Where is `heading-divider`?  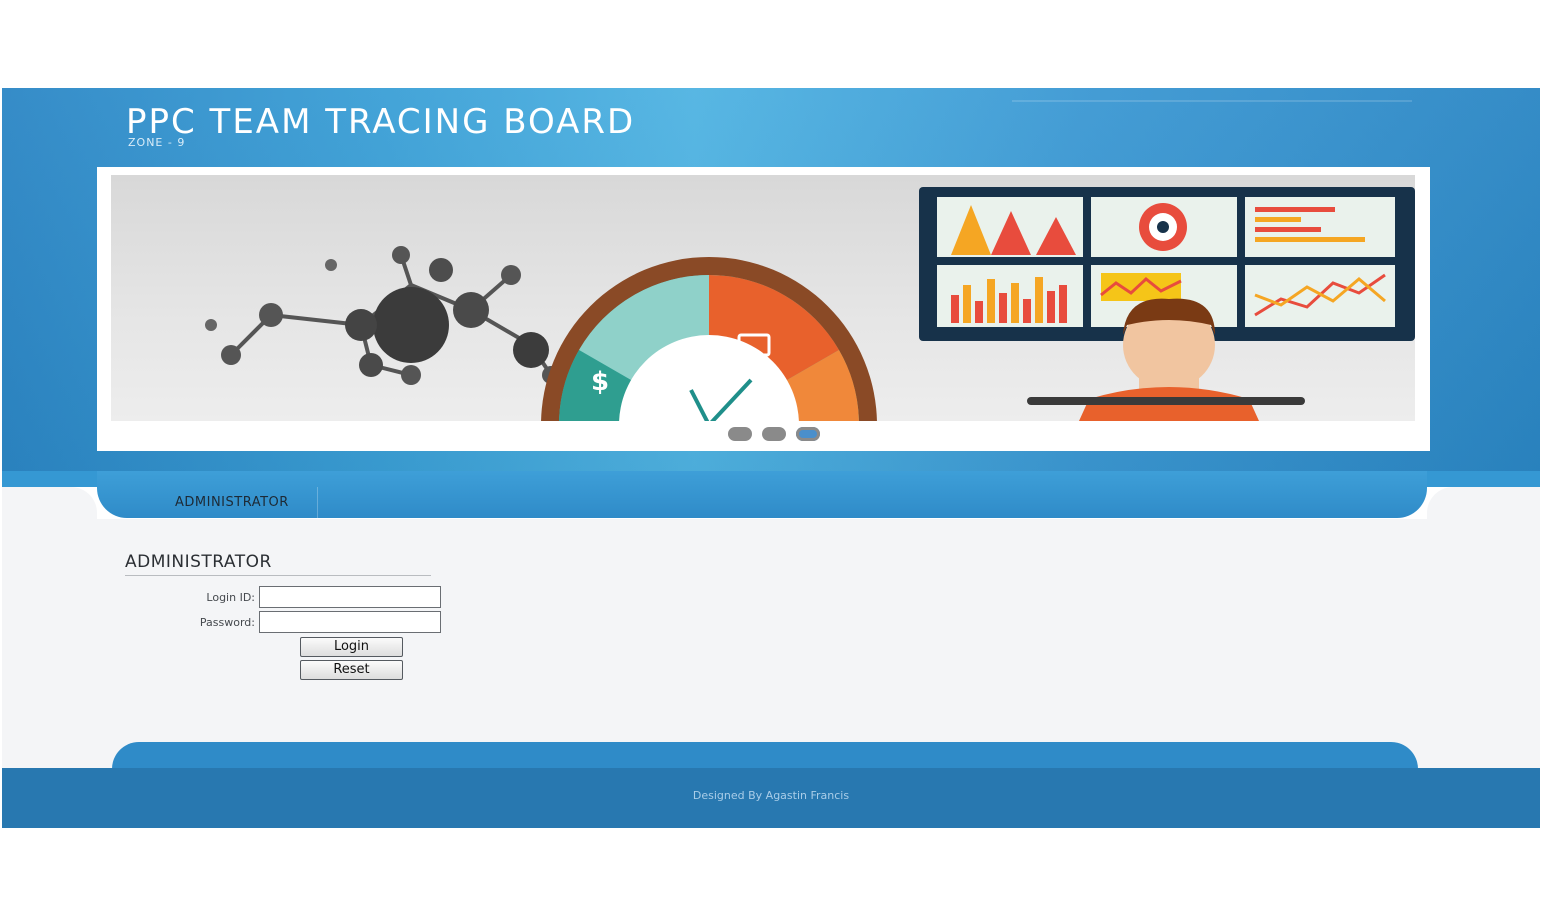
heading-divider is located at coordinates (278, 575).